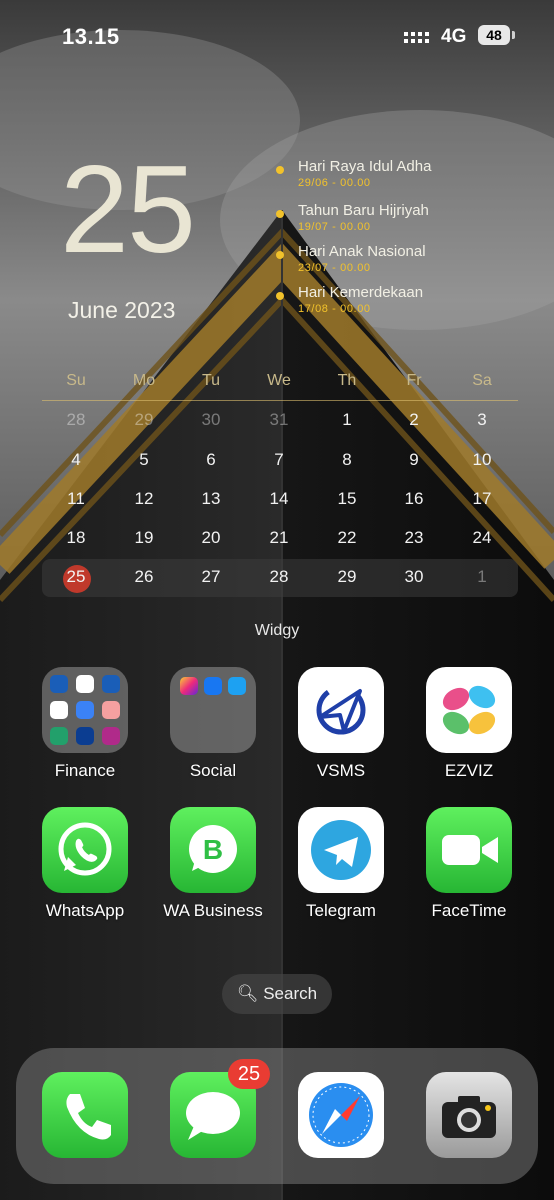 Image resolution: width=554 pixels, height=1200 pixels. I want to click on calendar-day: 3, so click(482, 419).